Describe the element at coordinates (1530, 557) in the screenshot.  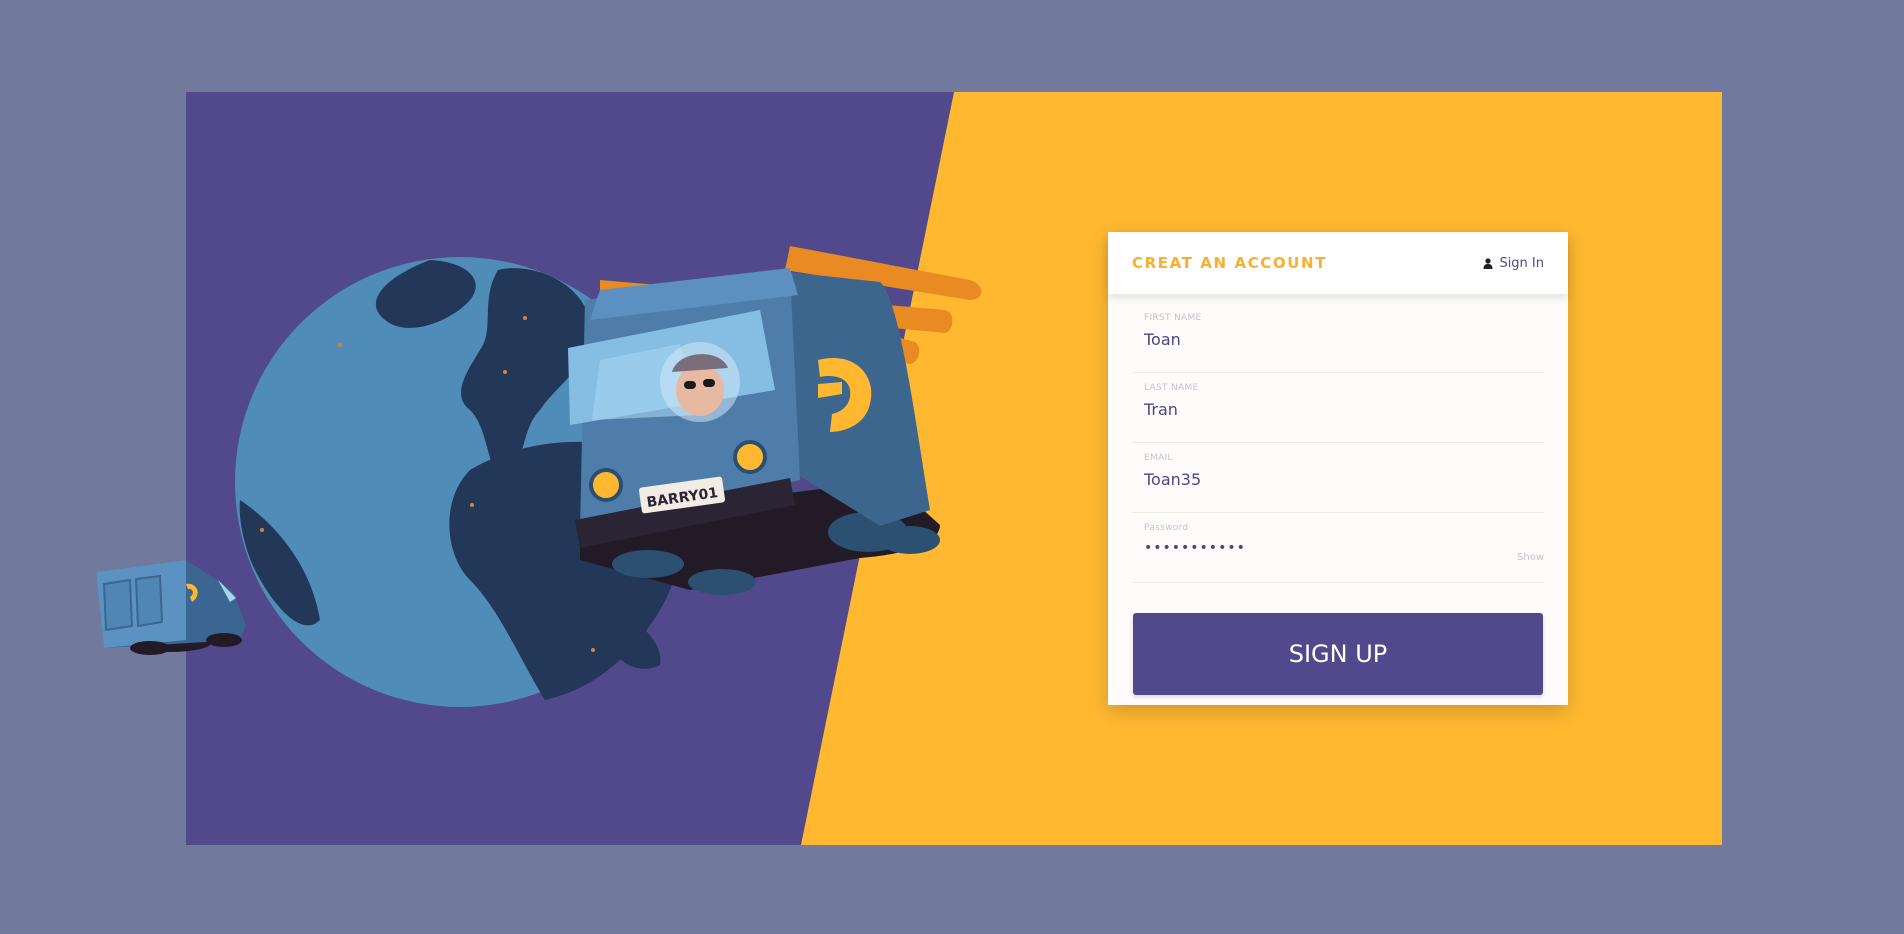
I see `show-password-toggle: Show` at that location.